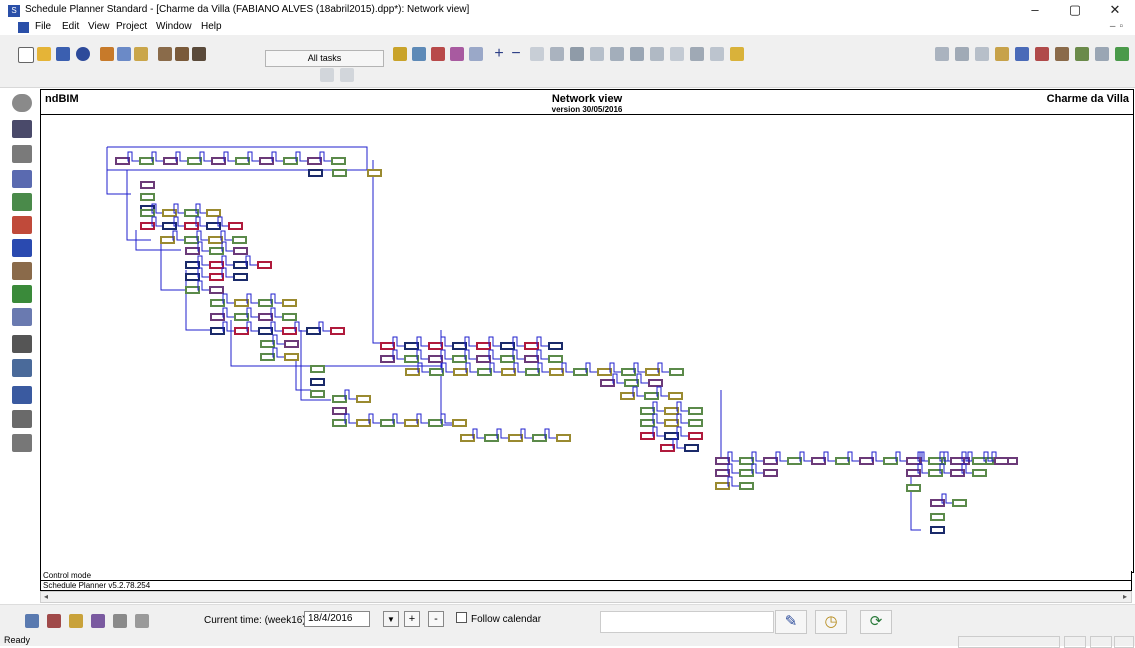 The image size is (1135, 648). What do you see at coordinates (791, 622) in the screenshot?
I see `edit-pencil-button: ✎` at bounding box center [791, 622].